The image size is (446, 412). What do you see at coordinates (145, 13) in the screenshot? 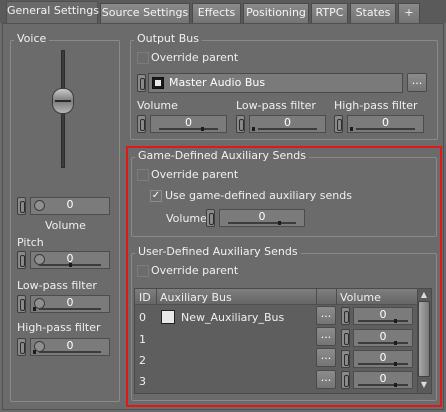
I see `tab-source-settings: Source Settings` at bounding box center [145, 13].